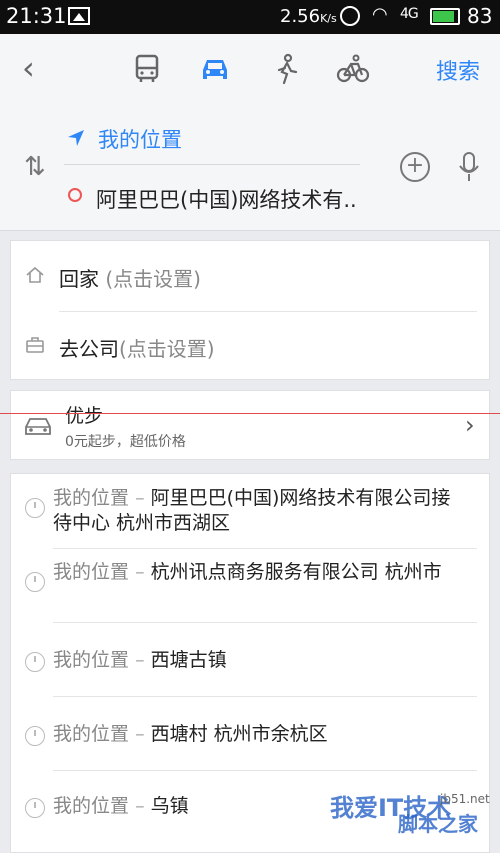 The height and width of the screenshot is (853, 500). Describe the element at coordinates (250, 425) in the screenshot. I see `uber-promo-card: 优步 0元起步，超低价格 ›` at that location.